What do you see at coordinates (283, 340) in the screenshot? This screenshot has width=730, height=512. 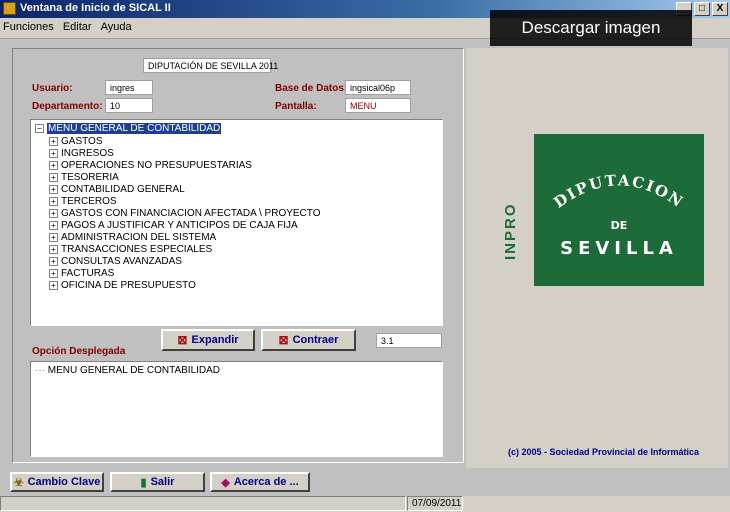 I see `collapse-icon: ⊠` at bounding box center [283, 340].